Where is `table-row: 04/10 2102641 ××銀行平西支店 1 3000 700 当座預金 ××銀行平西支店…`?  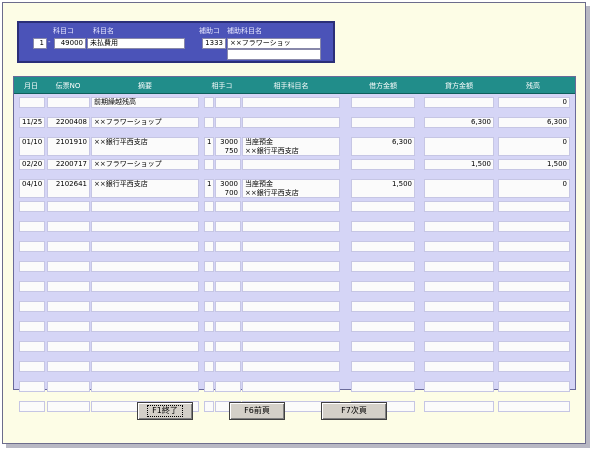 table-row: 04/10 2102641 ××銀行平西支店 1 3000 700 当座預金 ××銀行平西支店… is located at coordinates (294, 188).